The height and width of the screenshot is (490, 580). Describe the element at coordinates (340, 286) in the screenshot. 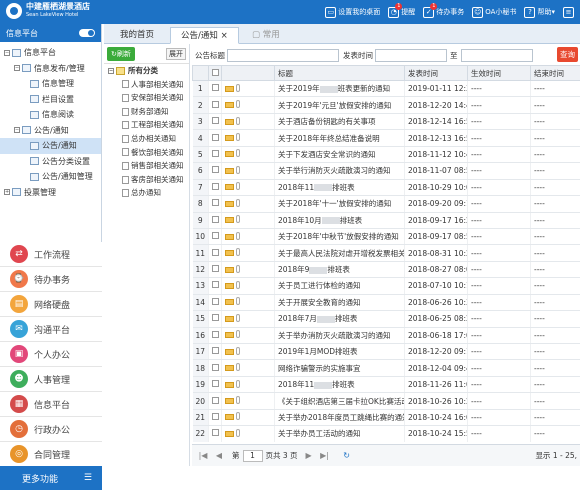

I see `row-title: 关于员工进行体检的通知` at that location.